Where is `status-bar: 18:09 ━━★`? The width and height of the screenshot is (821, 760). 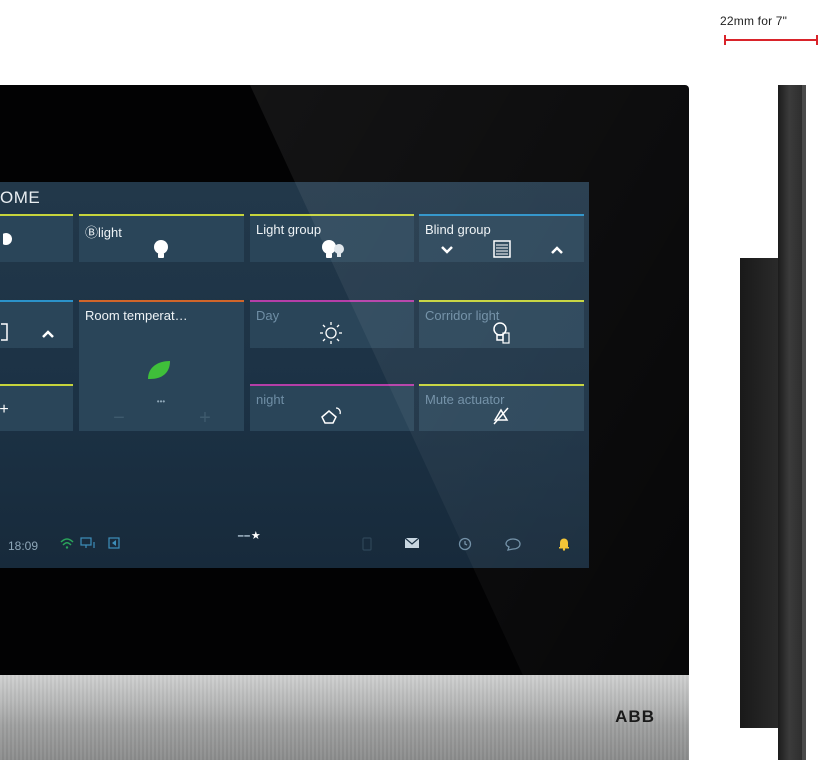 status-bar: 18:09 ━━★ is located at coordinates (294, 545).